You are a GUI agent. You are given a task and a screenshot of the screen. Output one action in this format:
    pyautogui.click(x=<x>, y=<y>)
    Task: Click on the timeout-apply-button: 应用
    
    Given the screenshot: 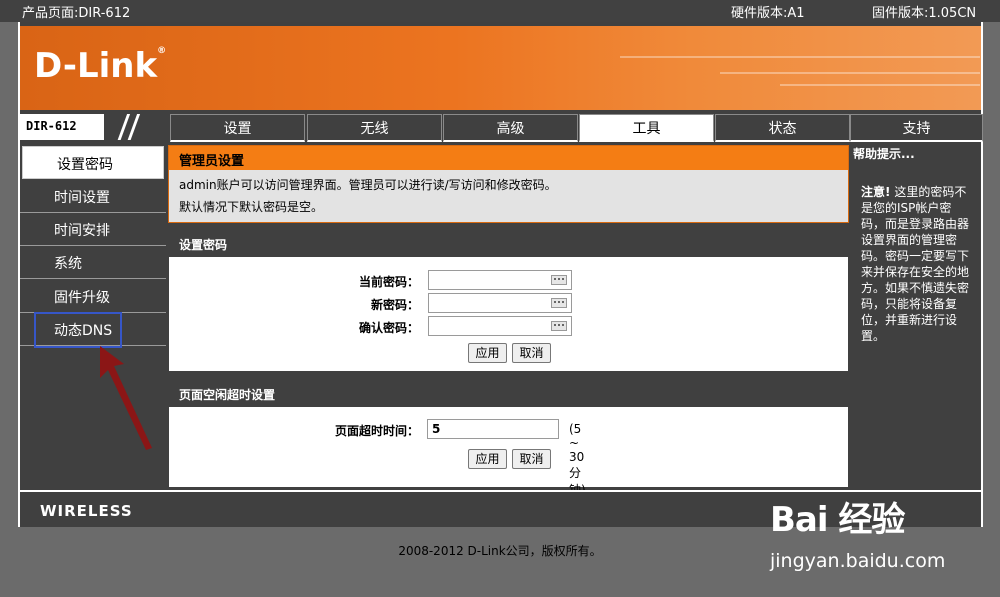 What is the action you would take?
    pyautogui.click(x=487, y=459)
    